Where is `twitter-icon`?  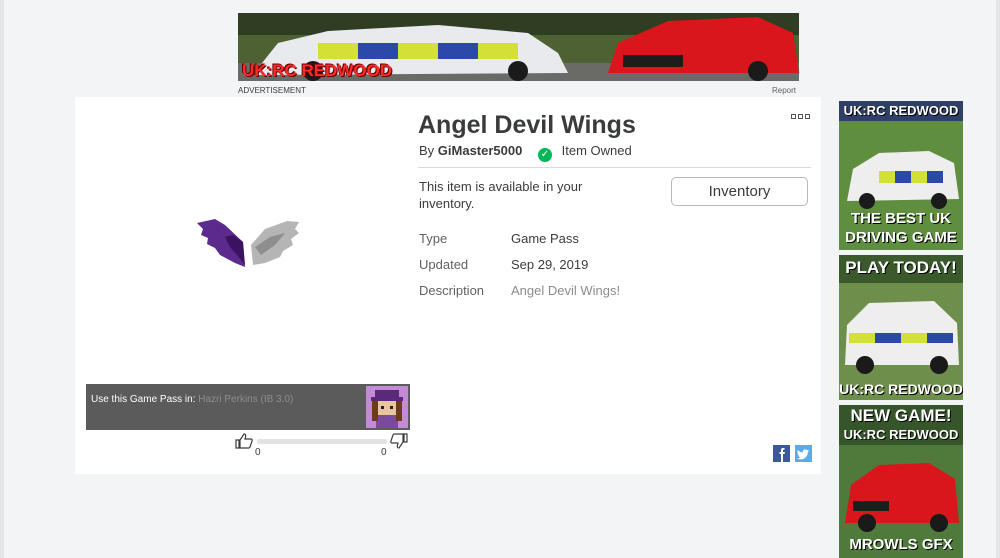
twitter-icon is located at coordinates (803, 453).